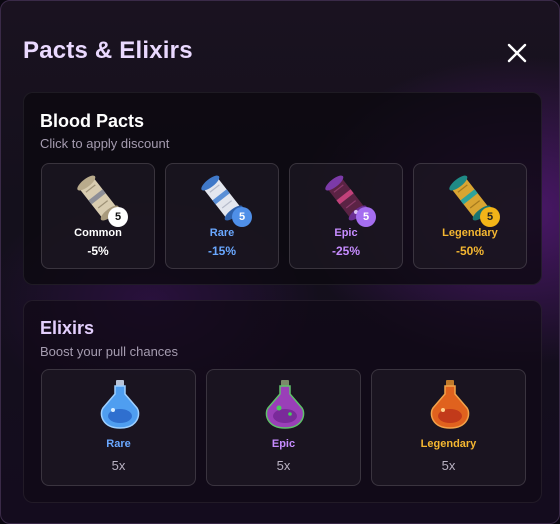 This screenshot has height=524, width=560. Describe the element at coordinates (108, 50) in the screenshot. I see `modal-title: Pacts & Elixirs` at that location.